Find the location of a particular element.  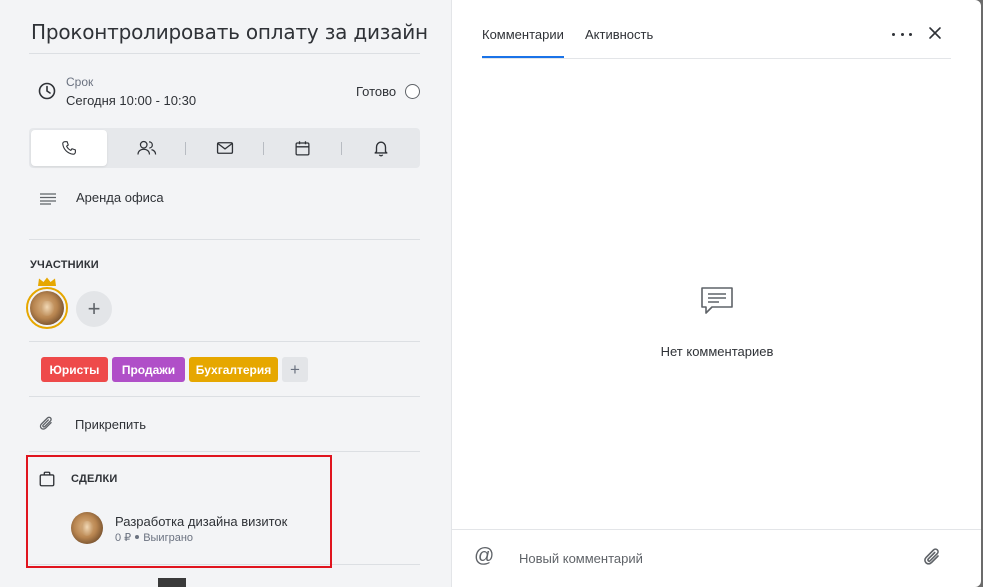

phone-icon is located at coordinates (69, 148).